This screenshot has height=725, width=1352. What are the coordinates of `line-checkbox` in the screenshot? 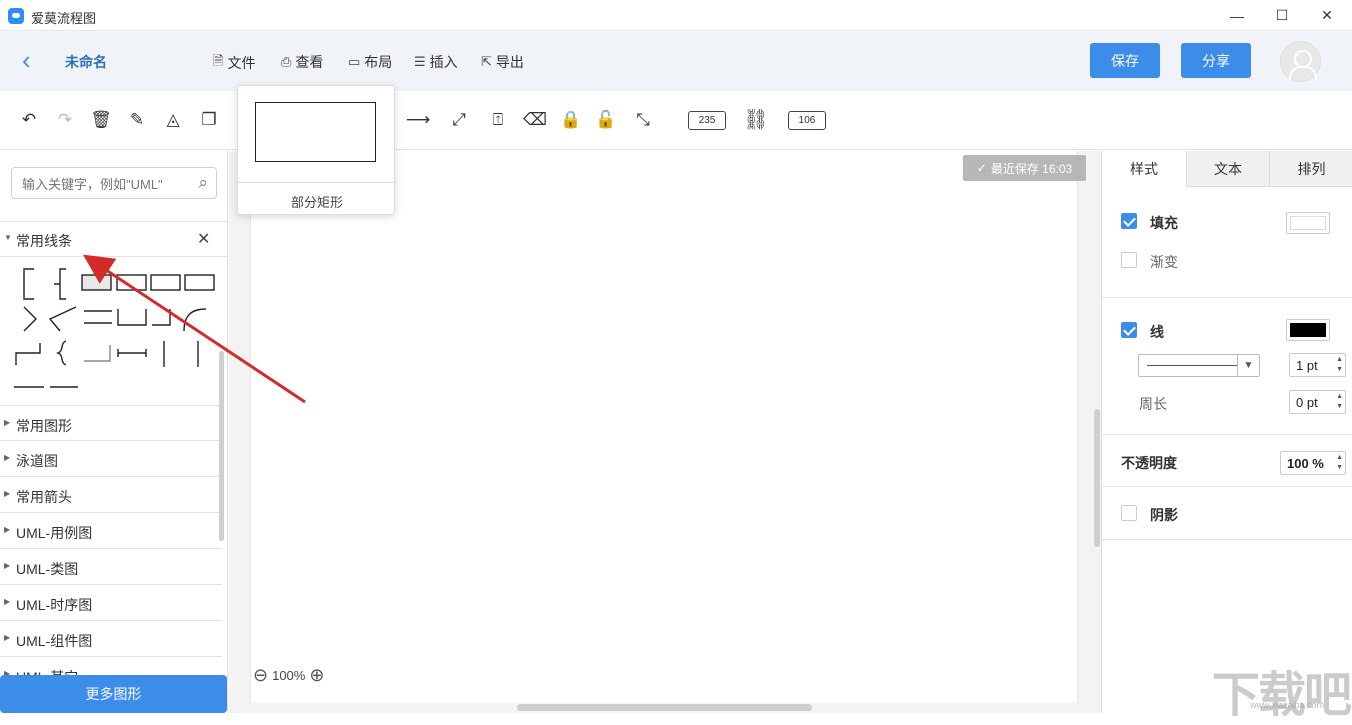 It's located at (1129, 330).